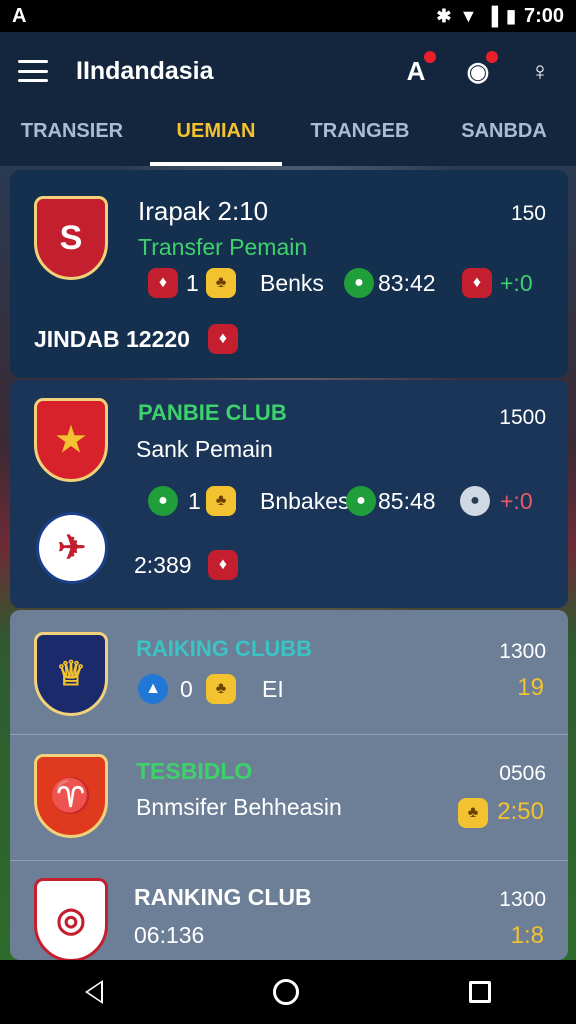 This screenshot has height=1024, width=576. I want to click on tab-bar: TRANSIER UEMIAN TRANGEB SANBDA, so click(288, 138).